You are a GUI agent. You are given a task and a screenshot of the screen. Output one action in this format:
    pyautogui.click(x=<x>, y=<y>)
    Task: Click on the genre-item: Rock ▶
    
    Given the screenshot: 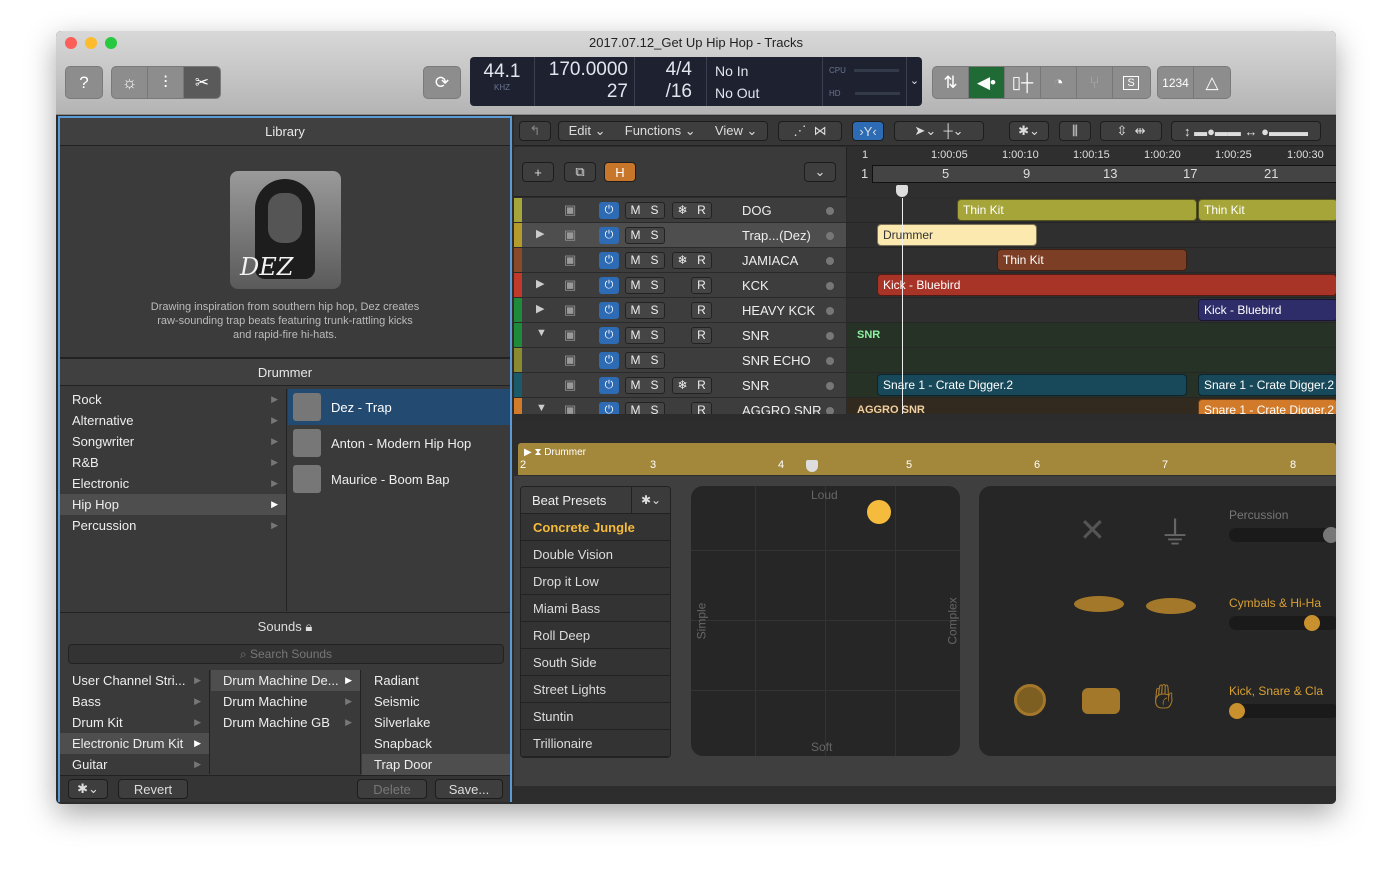 What is the action you would take?
    pyautogui.click(x=173, y=399)
    